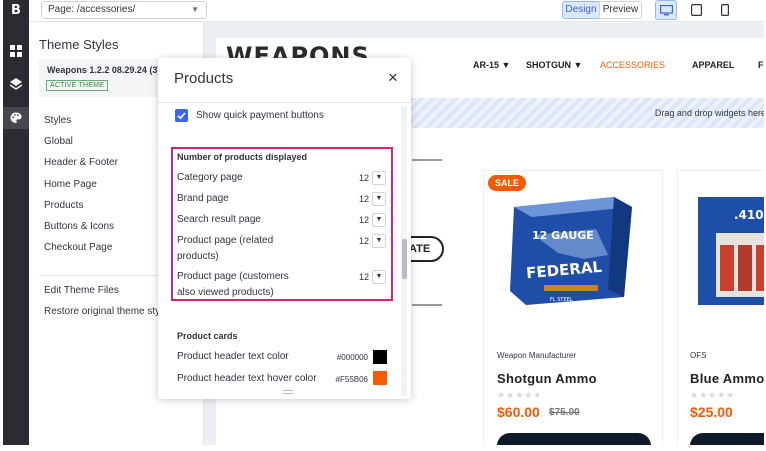  Describe the element at coordinates (16, 10) in the screenshot. I see `bigcommerce-logo: B` at that location.